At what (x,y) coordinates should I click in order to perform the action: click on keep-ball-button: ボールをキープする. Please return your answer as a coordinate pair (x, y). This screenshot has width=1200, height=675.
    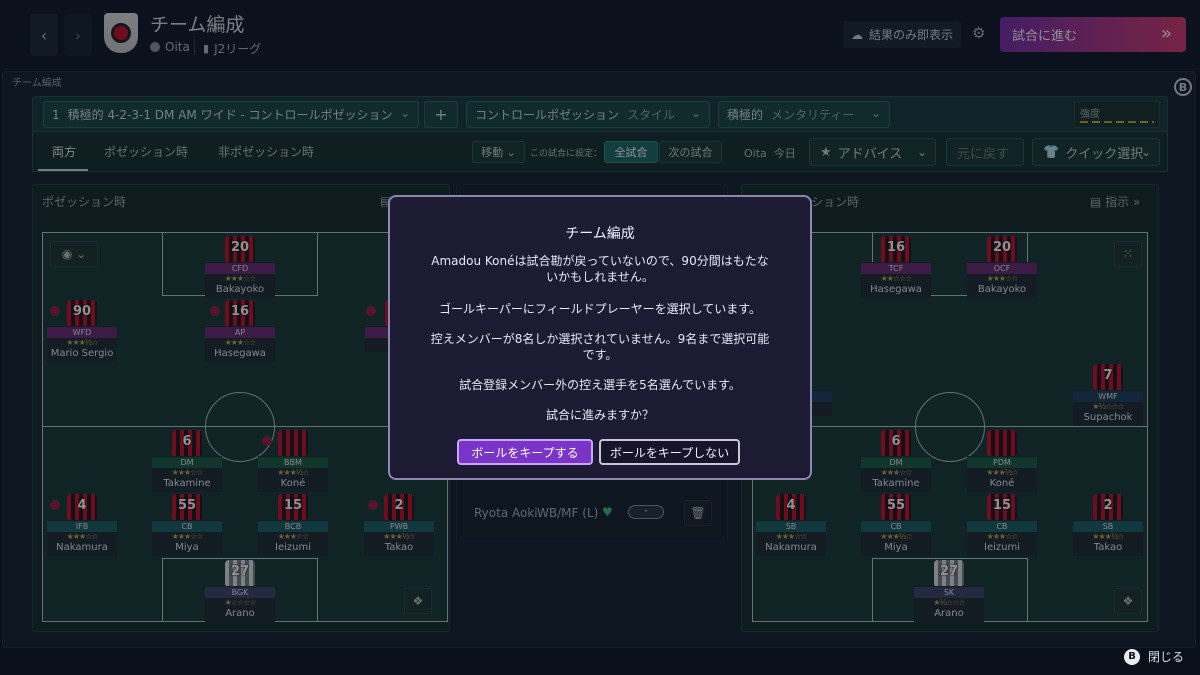
    Looking at the image, I should click on (525, 452).